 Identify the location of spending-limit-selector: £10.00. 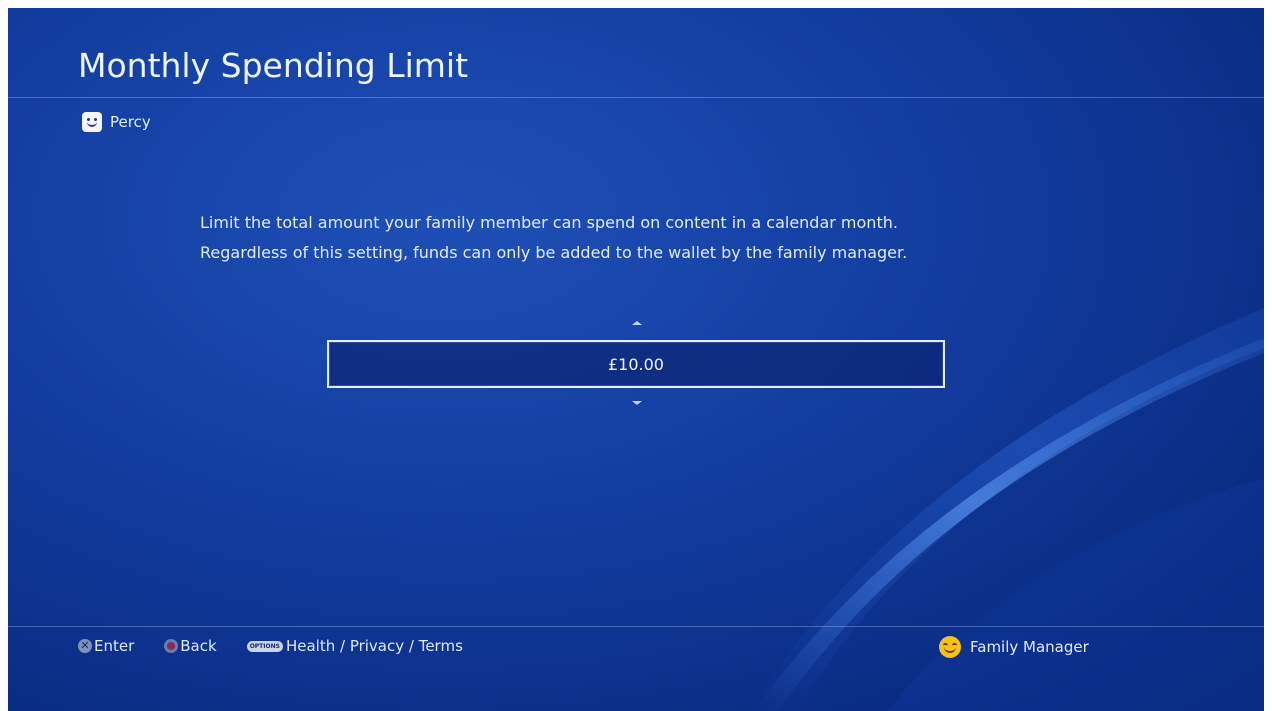
(636, 364).